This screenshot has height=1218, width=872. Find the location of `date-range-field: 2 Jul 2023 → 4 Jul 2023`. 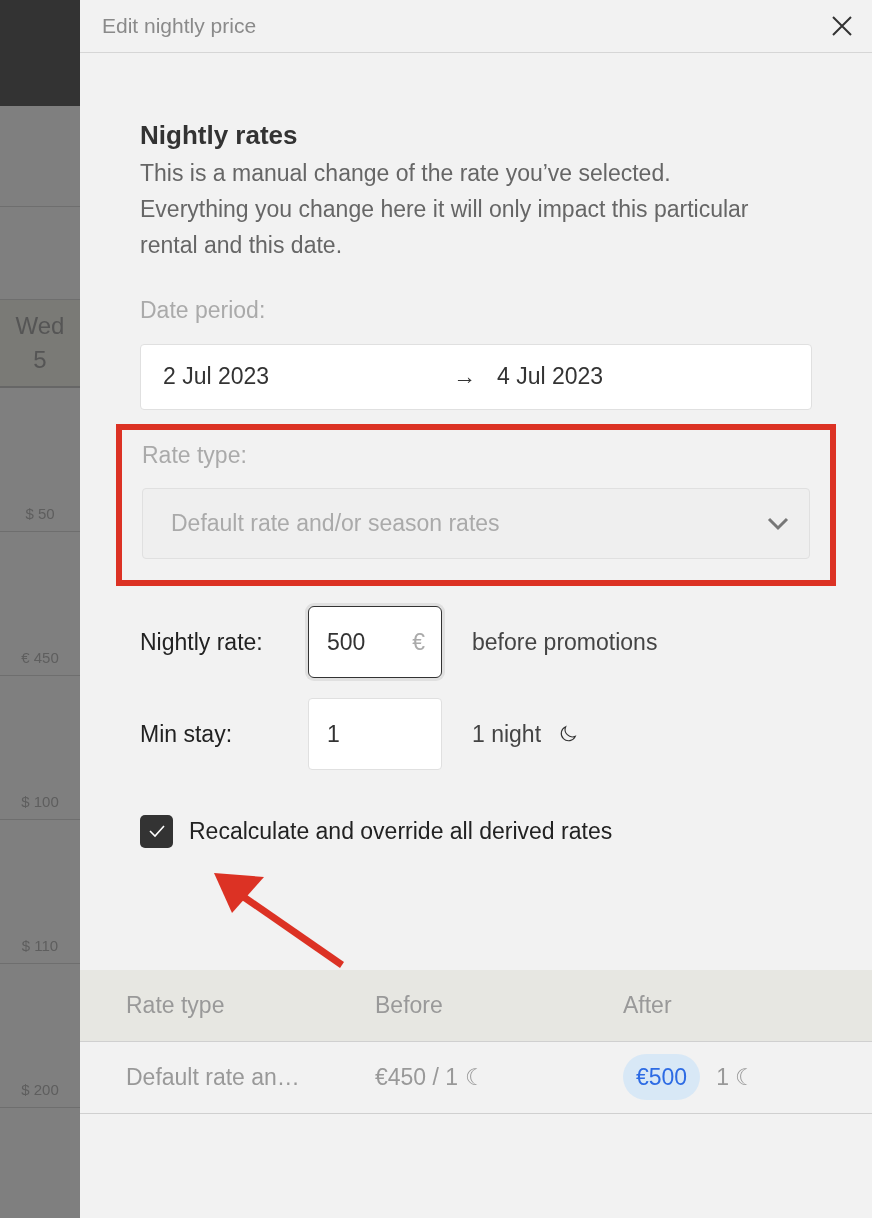

date-range-field: 2 Jul 2023 → 4 Jul 2023 is located at coordinates (476, 376).